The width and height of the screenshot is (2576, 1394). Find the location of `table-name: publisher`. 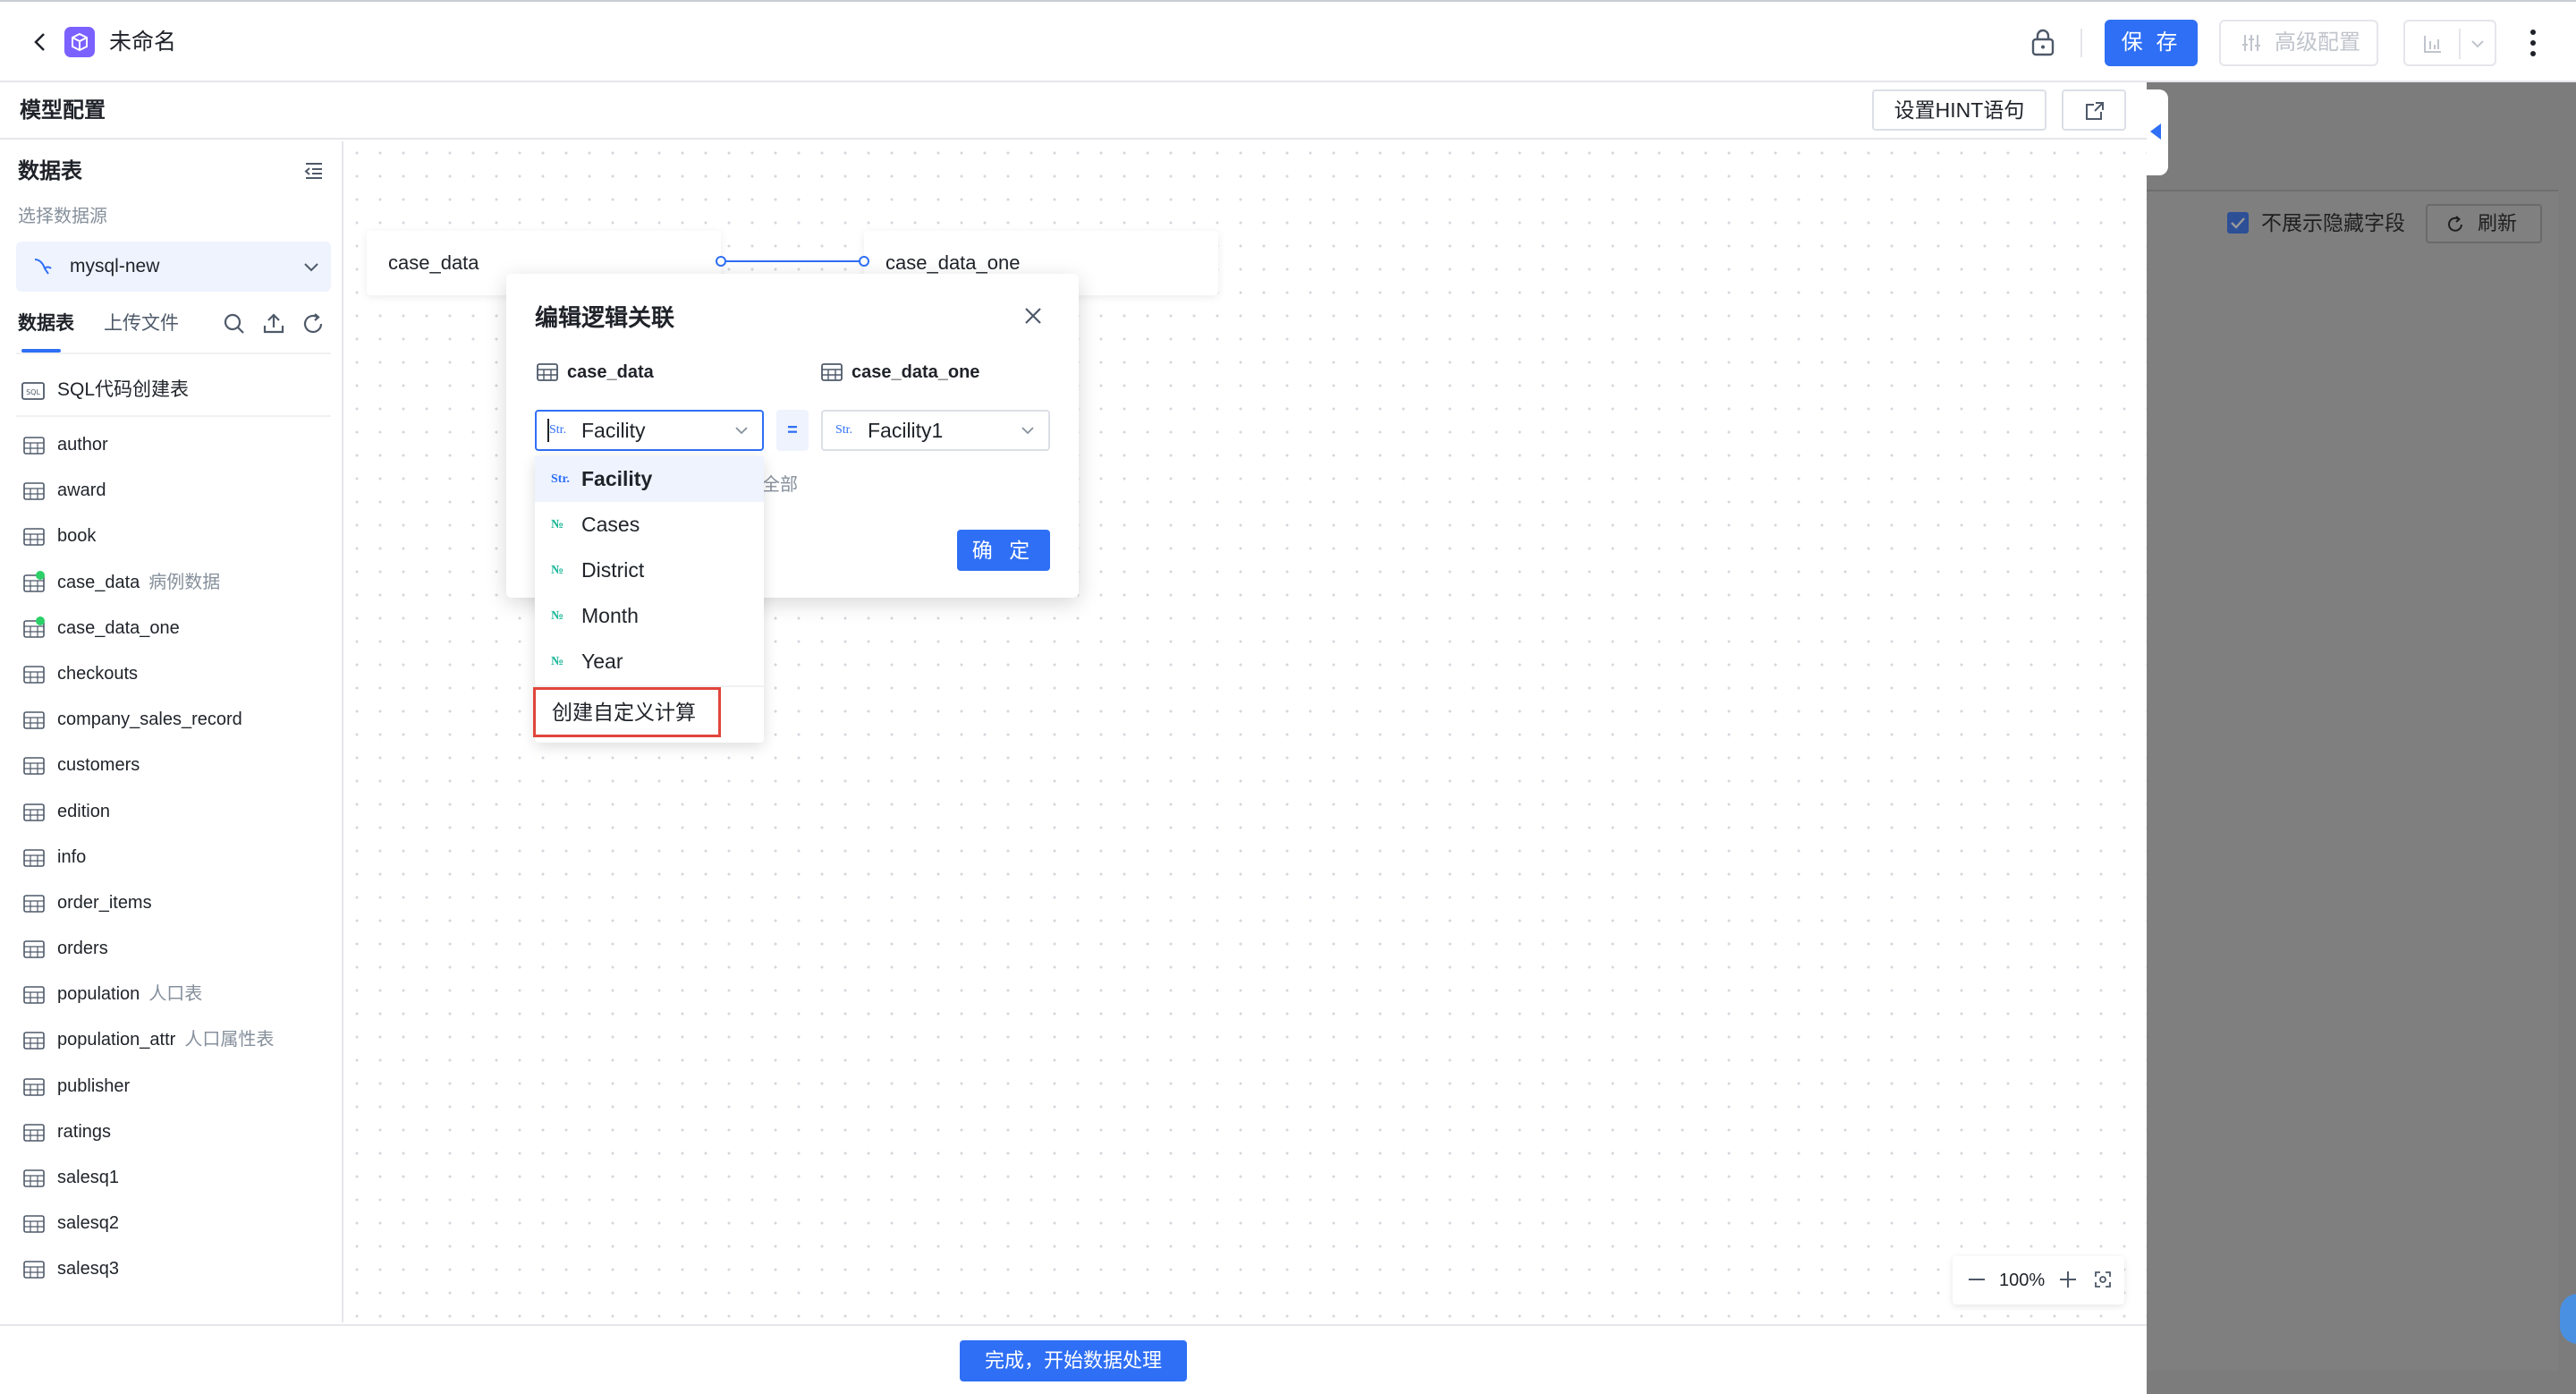

table-name: publisher is located at coordinates (94, 1085).